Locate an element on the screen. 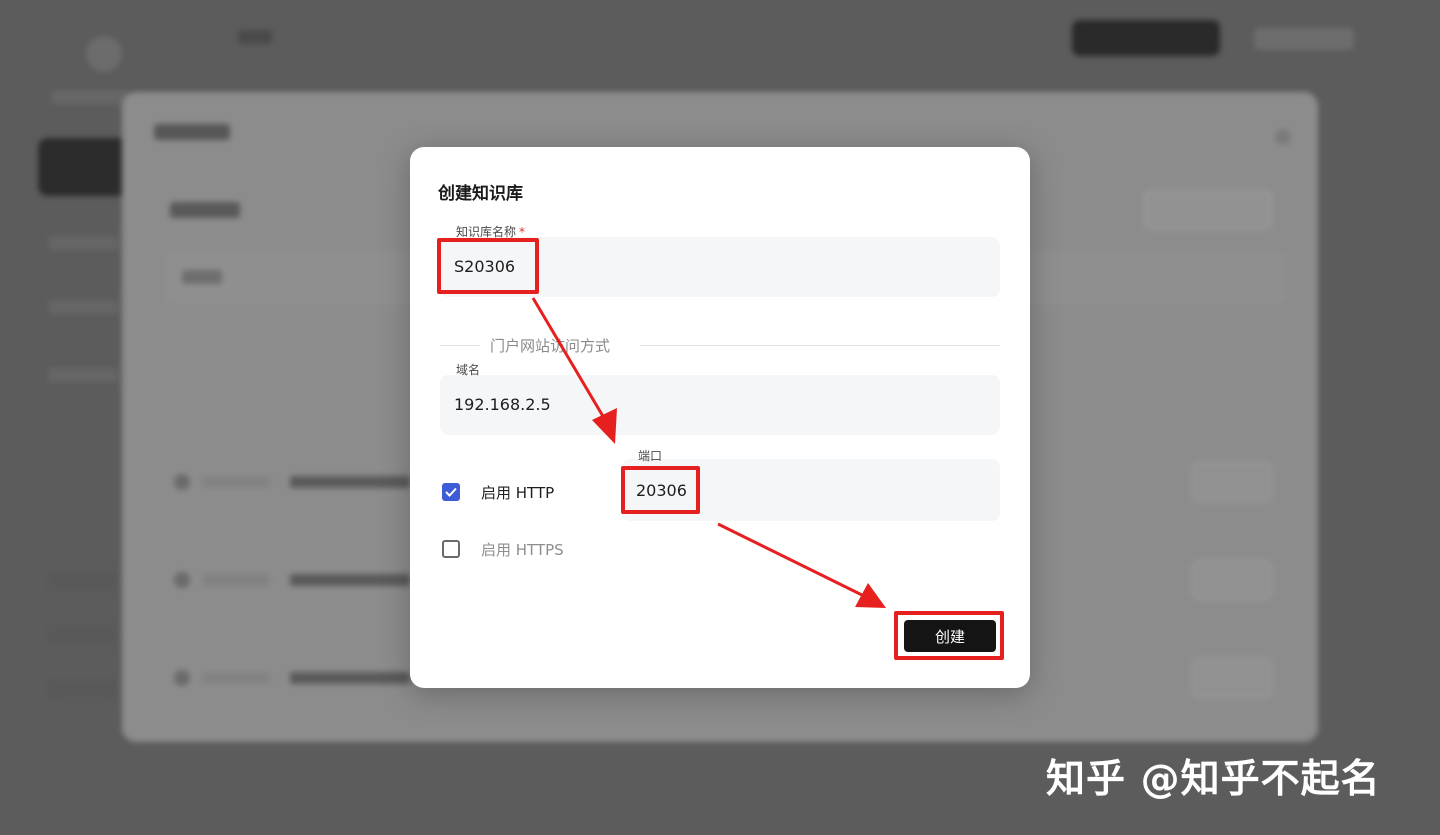 The width and height of the screenshot is (1440, 835). arrow-name-to-port is located at coordinates (574, 370).